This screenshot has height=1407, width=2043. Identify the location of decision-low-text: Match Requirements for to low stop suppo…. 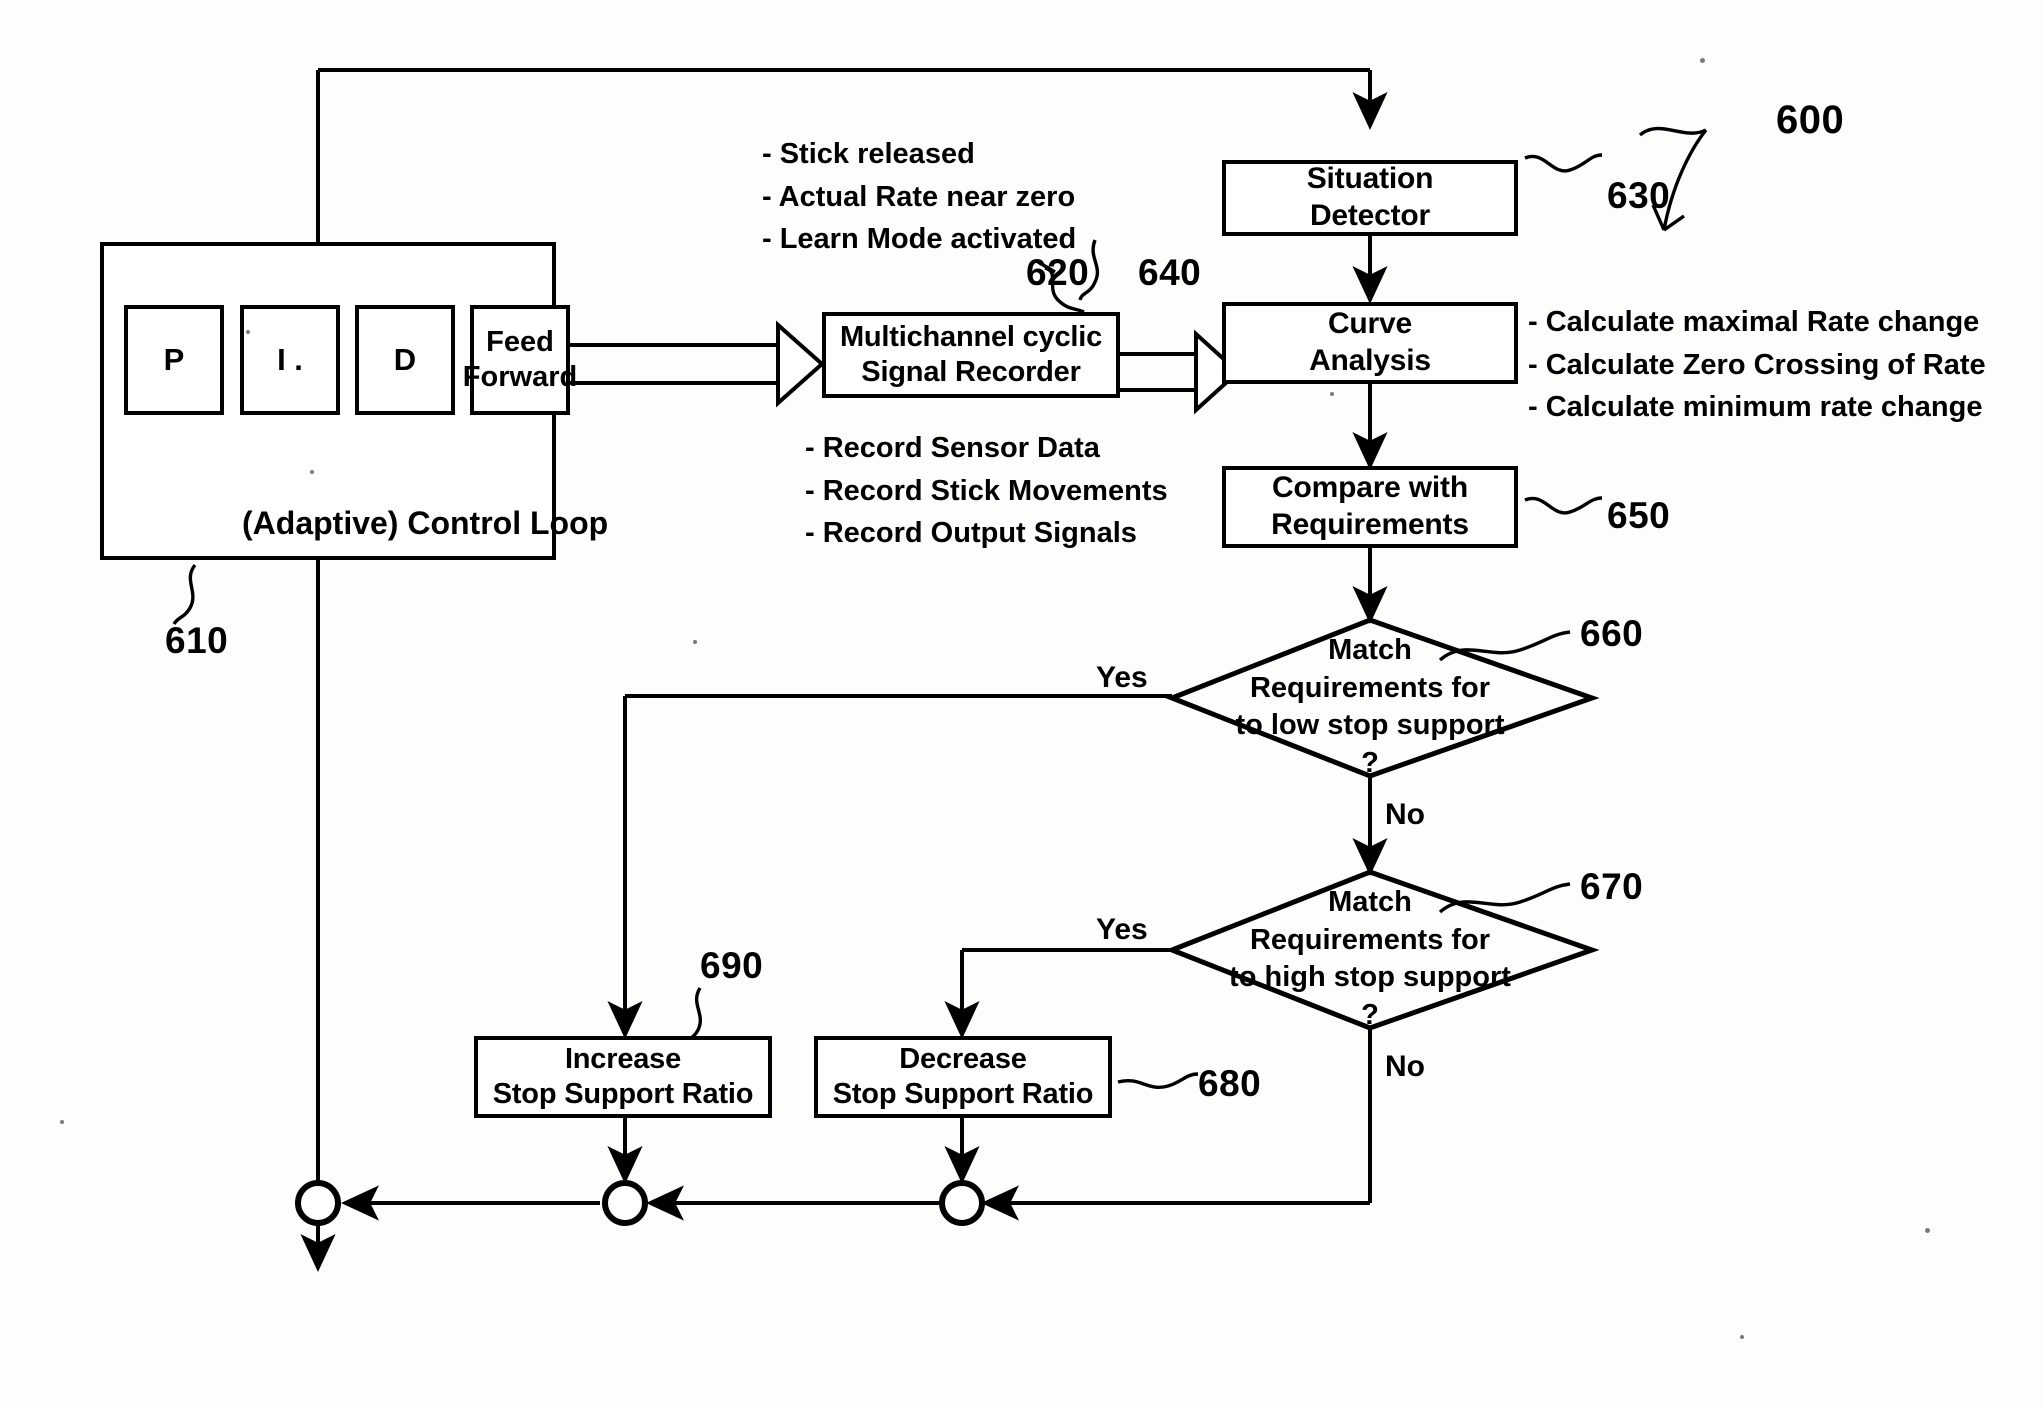
(1370, 707).